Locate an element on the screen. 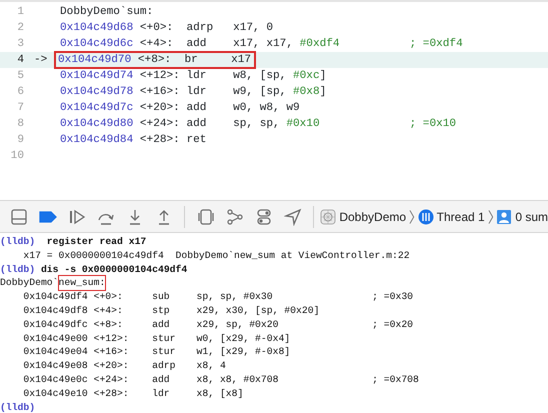 The image size is (548, 413). line-number: 8 is located at coordinates (20, 124).